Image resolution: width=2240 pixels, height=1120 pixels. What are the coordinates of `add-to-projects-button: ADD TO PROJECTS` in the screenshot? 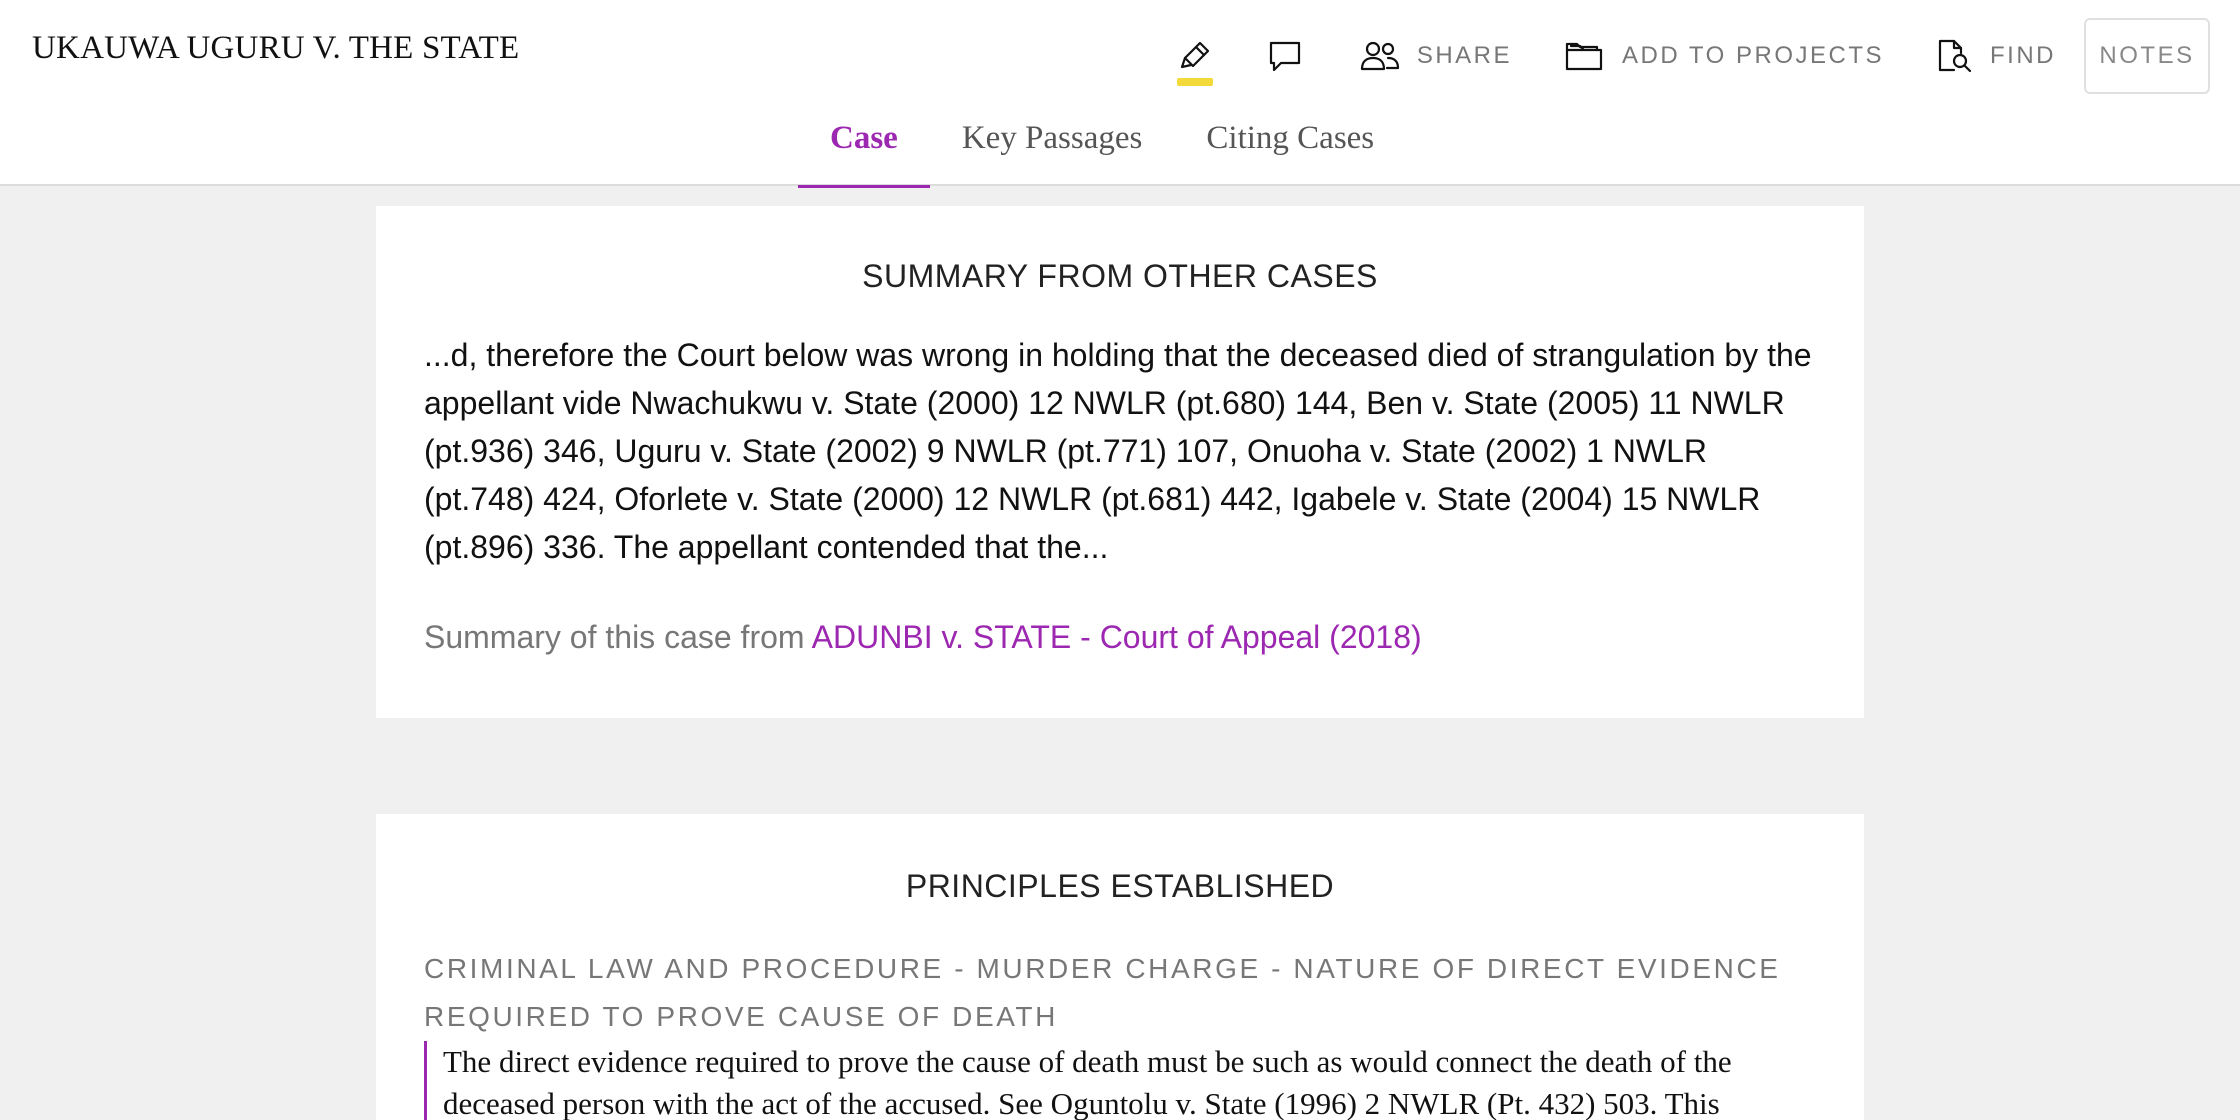 It's located at (1724, 56).